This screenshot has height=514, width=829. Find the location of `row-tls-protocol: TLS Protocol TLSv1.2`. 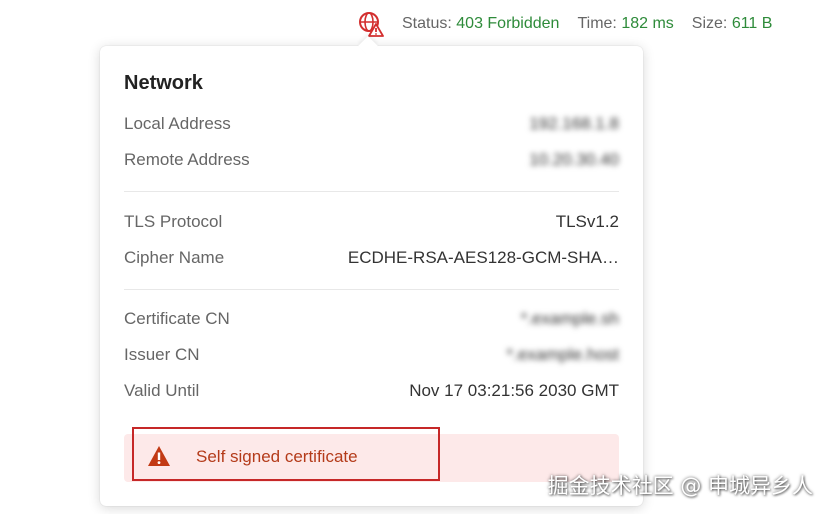

row-tls-protocol: TLS Protocol TLSv1.2 is located at coordinates (371, 222).